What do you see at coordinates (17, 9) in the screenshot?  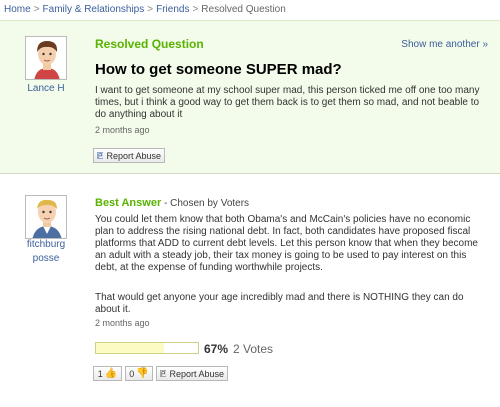 I see `breadcrumb-home: Home` at bounding box center [17, 9].